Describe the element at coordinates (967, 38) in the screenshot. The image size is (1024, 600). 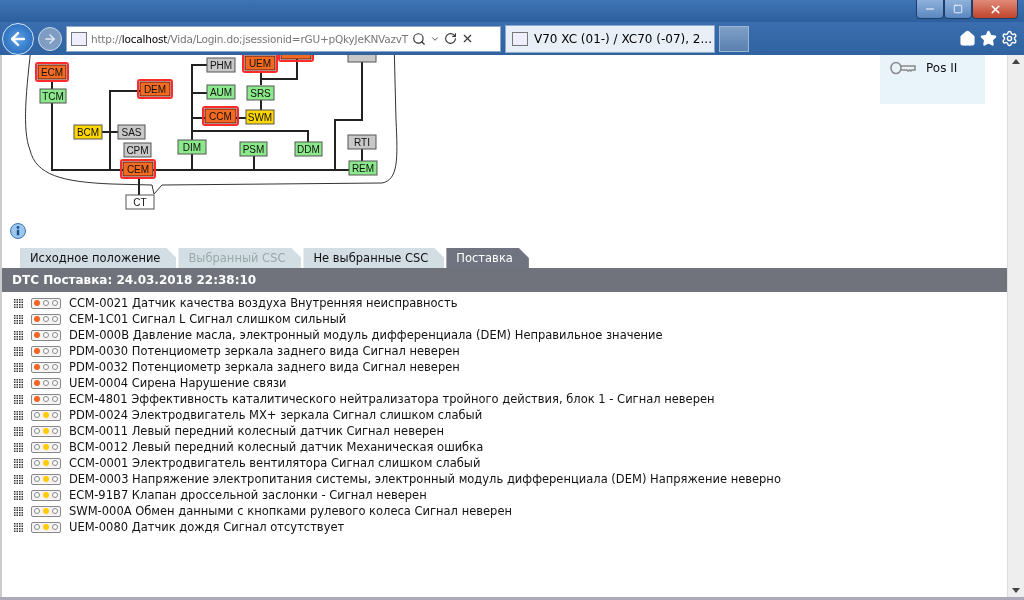
I see `home-icon` at that location.